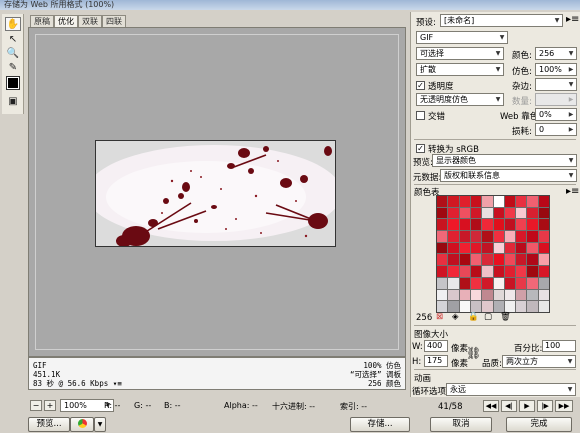 The width and height of the screenshot is (580, 433). Describe the element at coordinates (462, 37) in the screenshot. I see `format-select: GIF ▼` at that location.